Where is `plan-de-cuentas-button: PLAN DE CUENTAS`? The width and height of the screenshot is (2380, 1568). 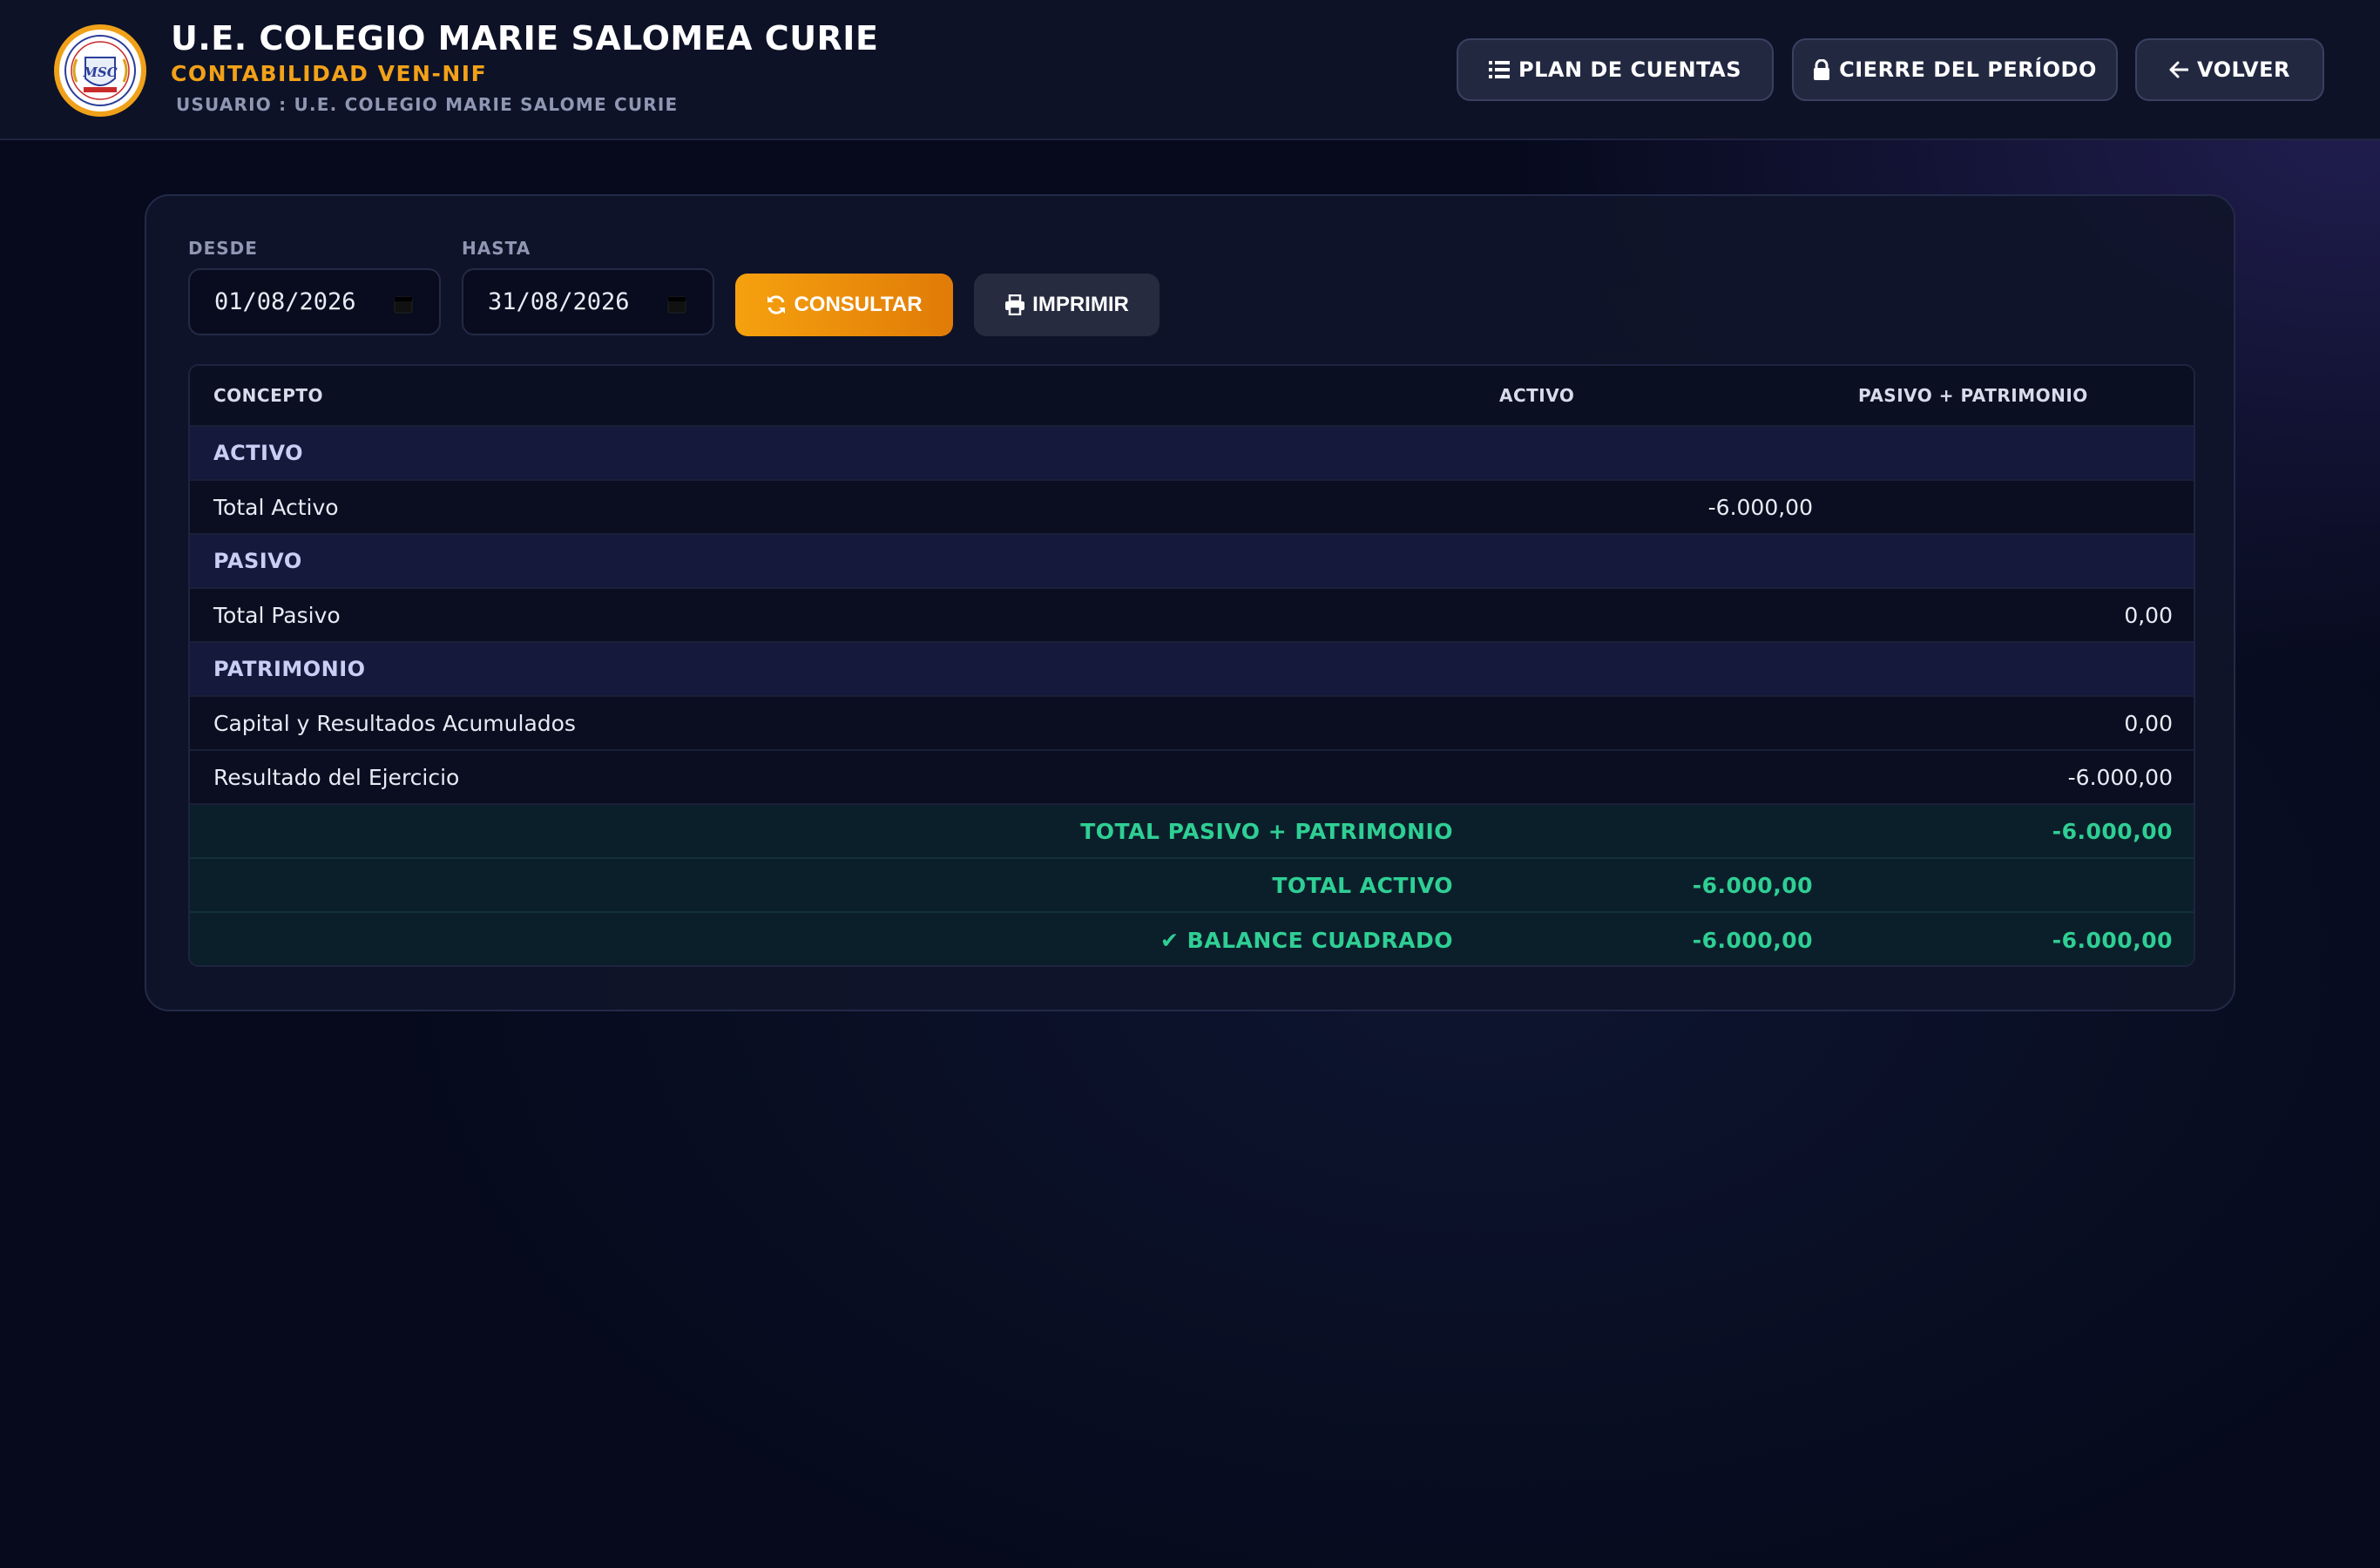 plan-de-cuentas-button: PLAN DE CUENTAS is located at coordinates (1615, 69).